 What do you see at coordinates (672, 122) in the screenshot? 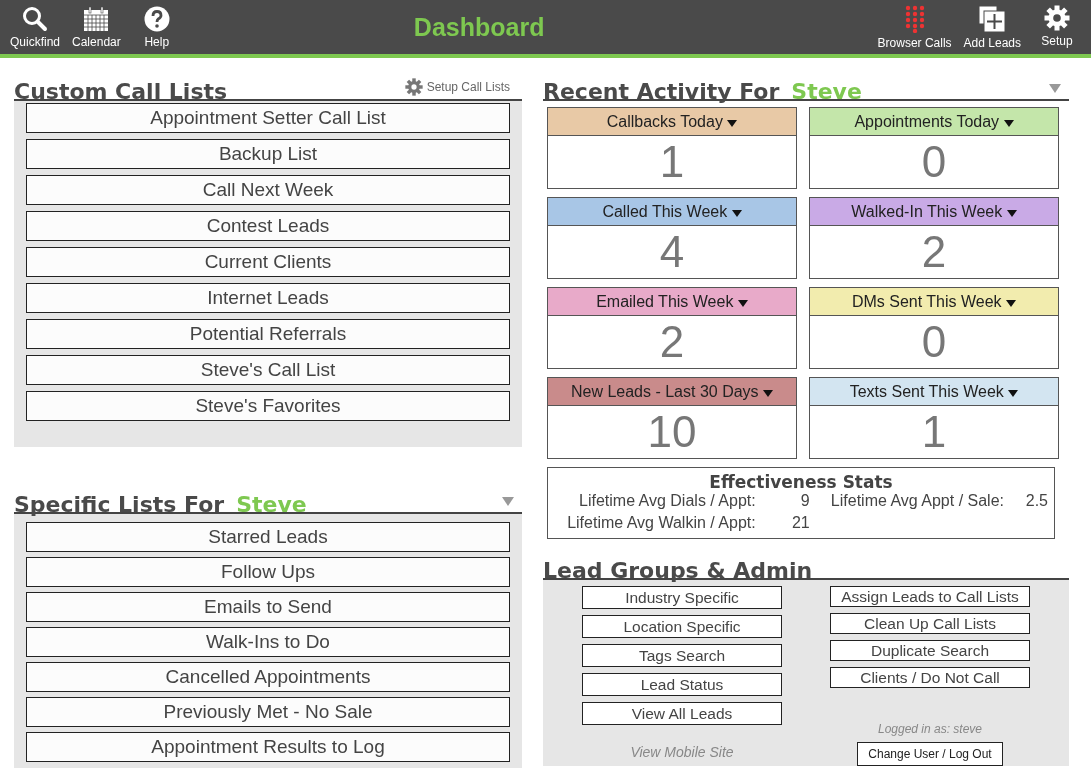
I see `tile-header-dropdown: Callbacks Today` at bounding box center [672, 122].